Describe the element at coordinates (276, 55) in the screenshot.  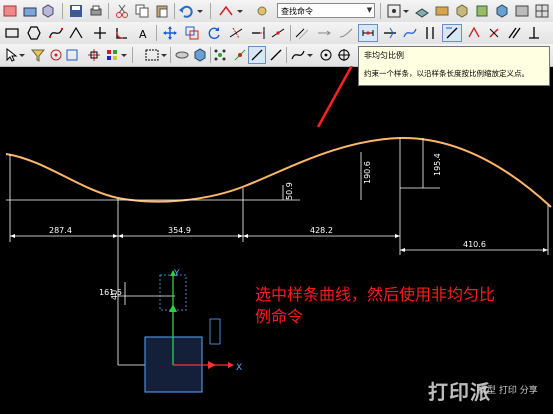
I see `line-icon` at that location.